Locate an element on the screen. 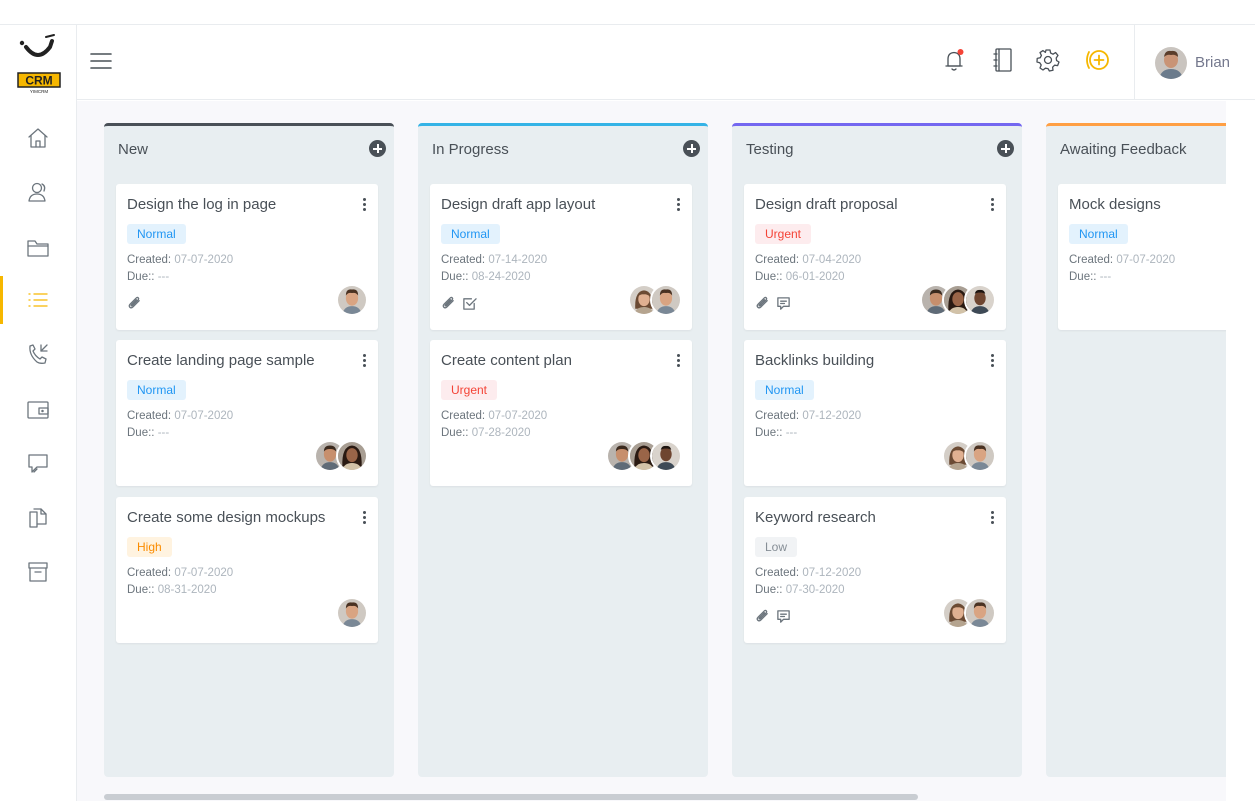  card-indicators is located at coordinates (773, 303).